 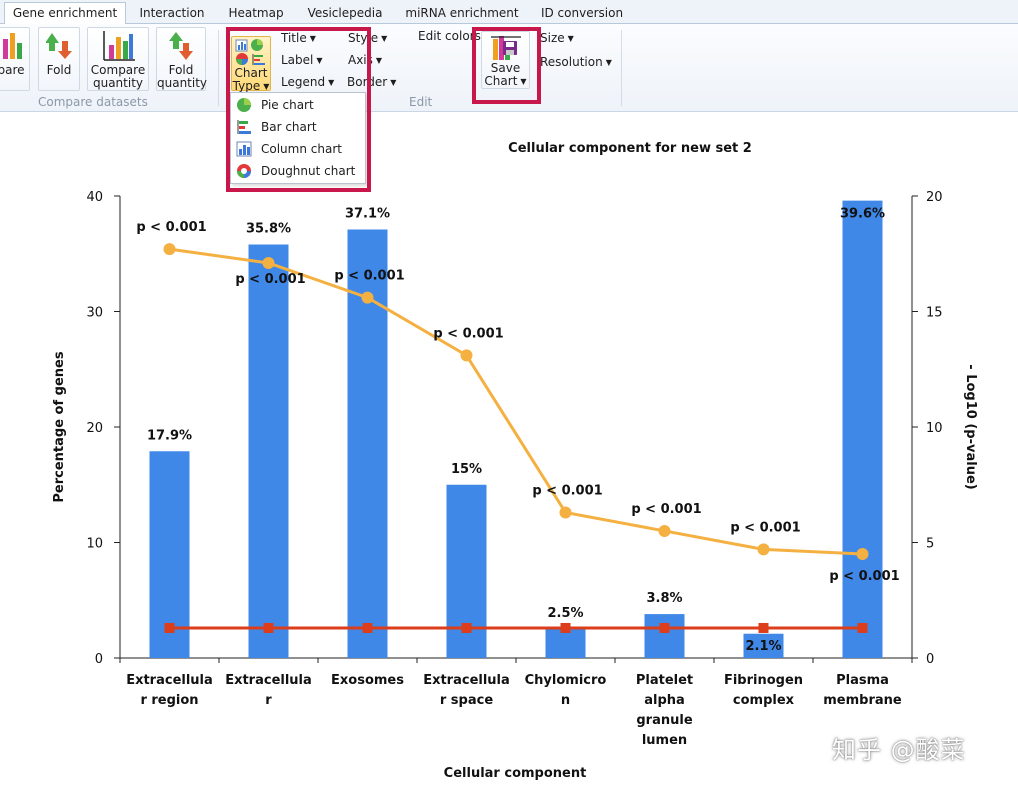 What do you see at coordinates (93, 102) in the screenshot?
I see `compare-datasets-group-label: Compare datasets` at bounding box center [93, 102].